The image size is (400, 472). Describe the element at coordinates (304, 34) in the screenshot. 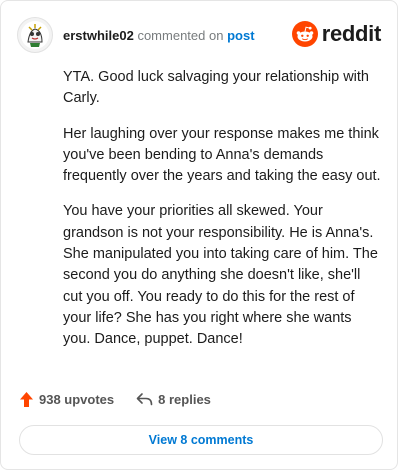

I see `reddit-snoo-icon` at that location.